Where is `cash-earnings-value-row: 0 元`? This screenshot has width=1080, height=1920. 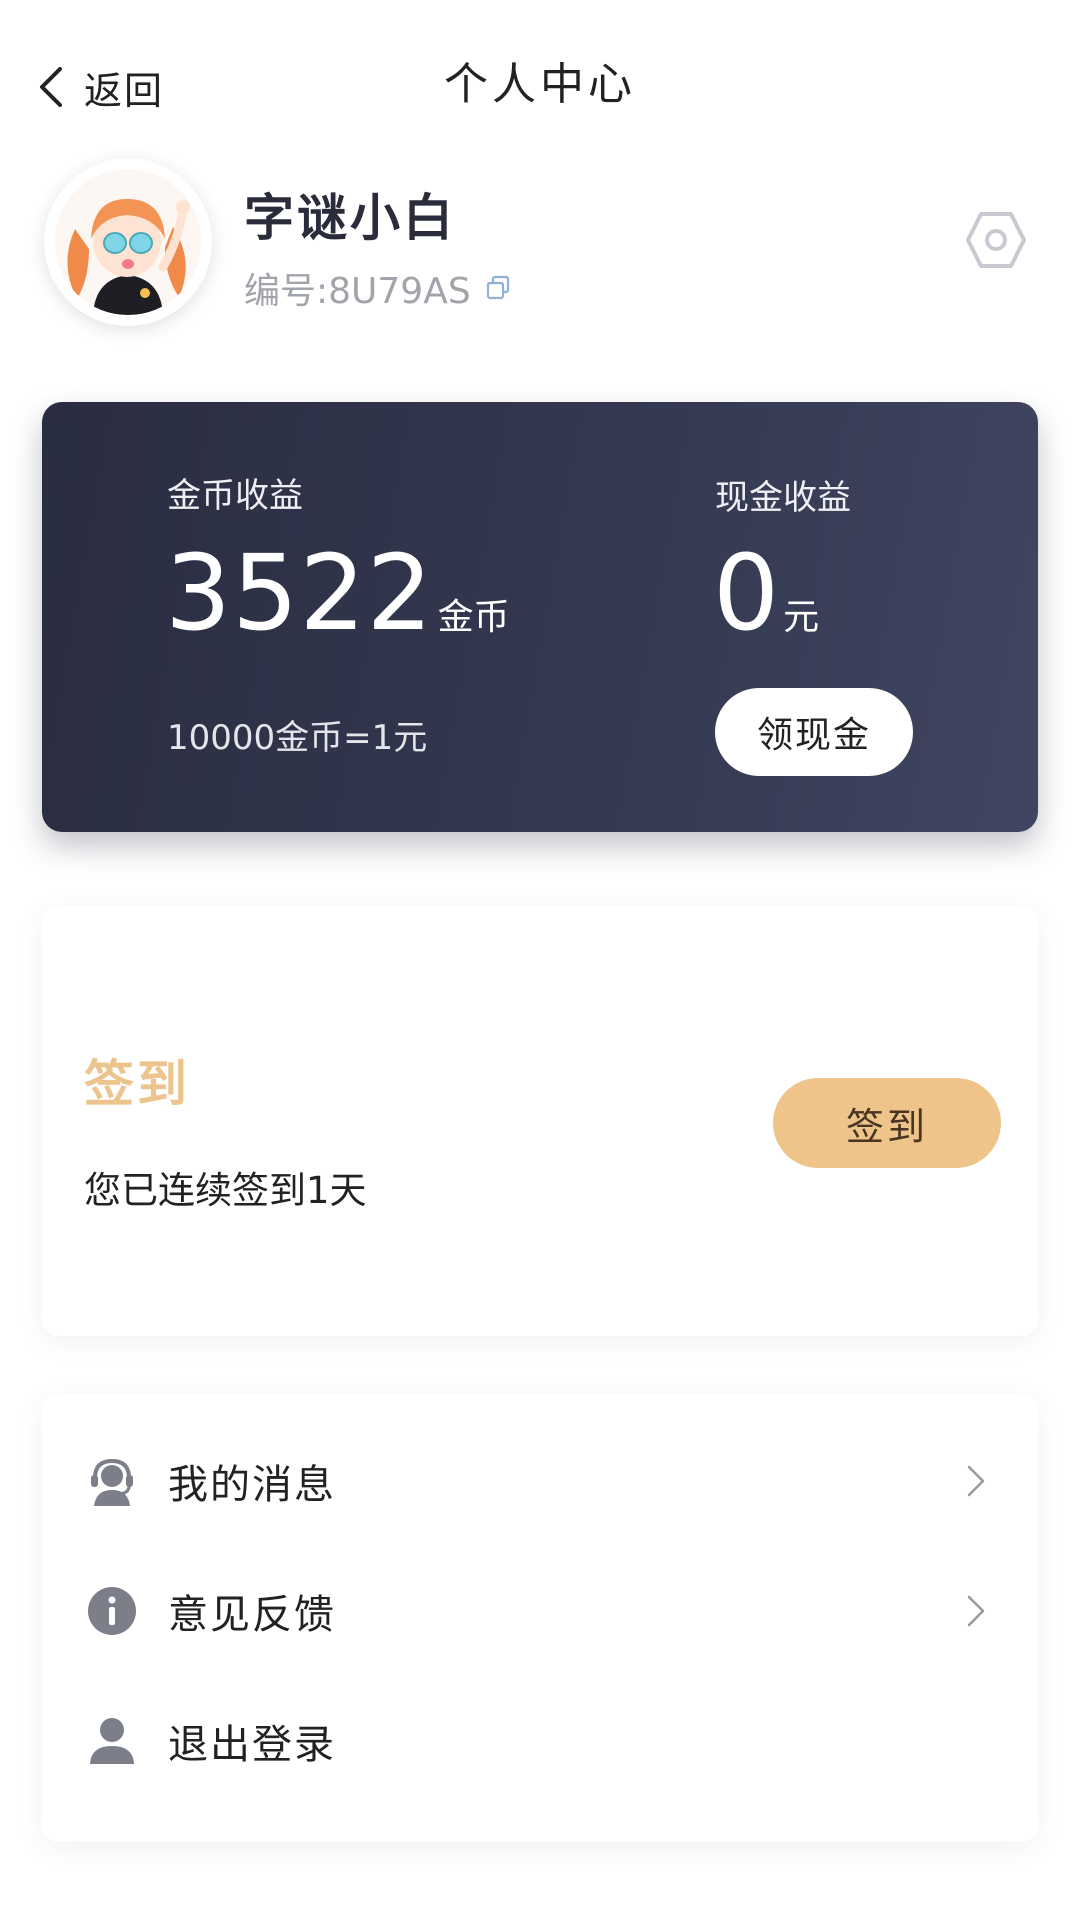 cash-earnings-value-row: 0 元 is located at coordinates (766, 593).